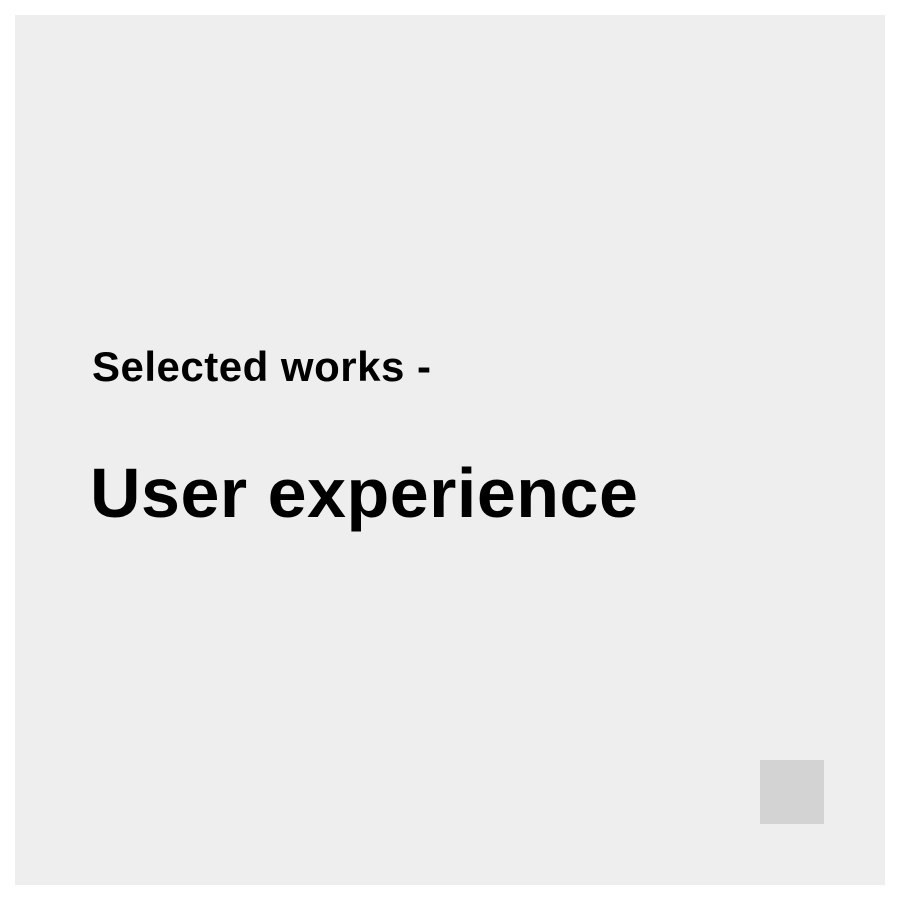 The width and height of the screenshot is (900, 900). Describe the element at coordinates (792, 792) in the screenshot. I see `corner-square` at that location.